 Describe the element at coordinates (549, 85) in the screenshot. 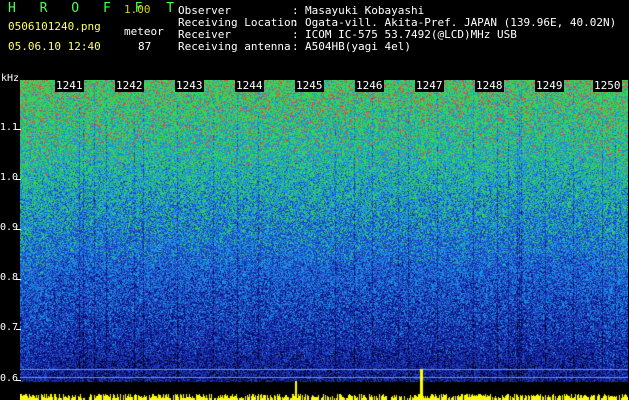

I see `time-label: 1249` at that location.